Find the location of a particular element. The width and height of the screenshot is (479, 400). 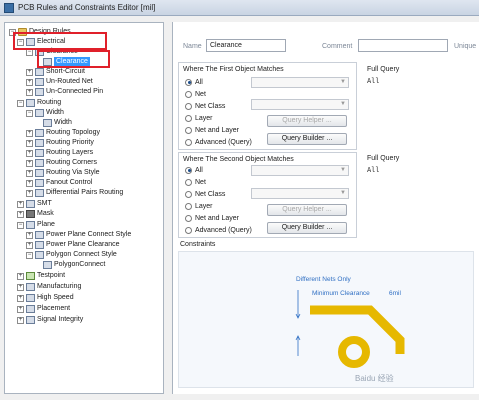

first-combo-2: ▼ is located at coordinates (300, 104).